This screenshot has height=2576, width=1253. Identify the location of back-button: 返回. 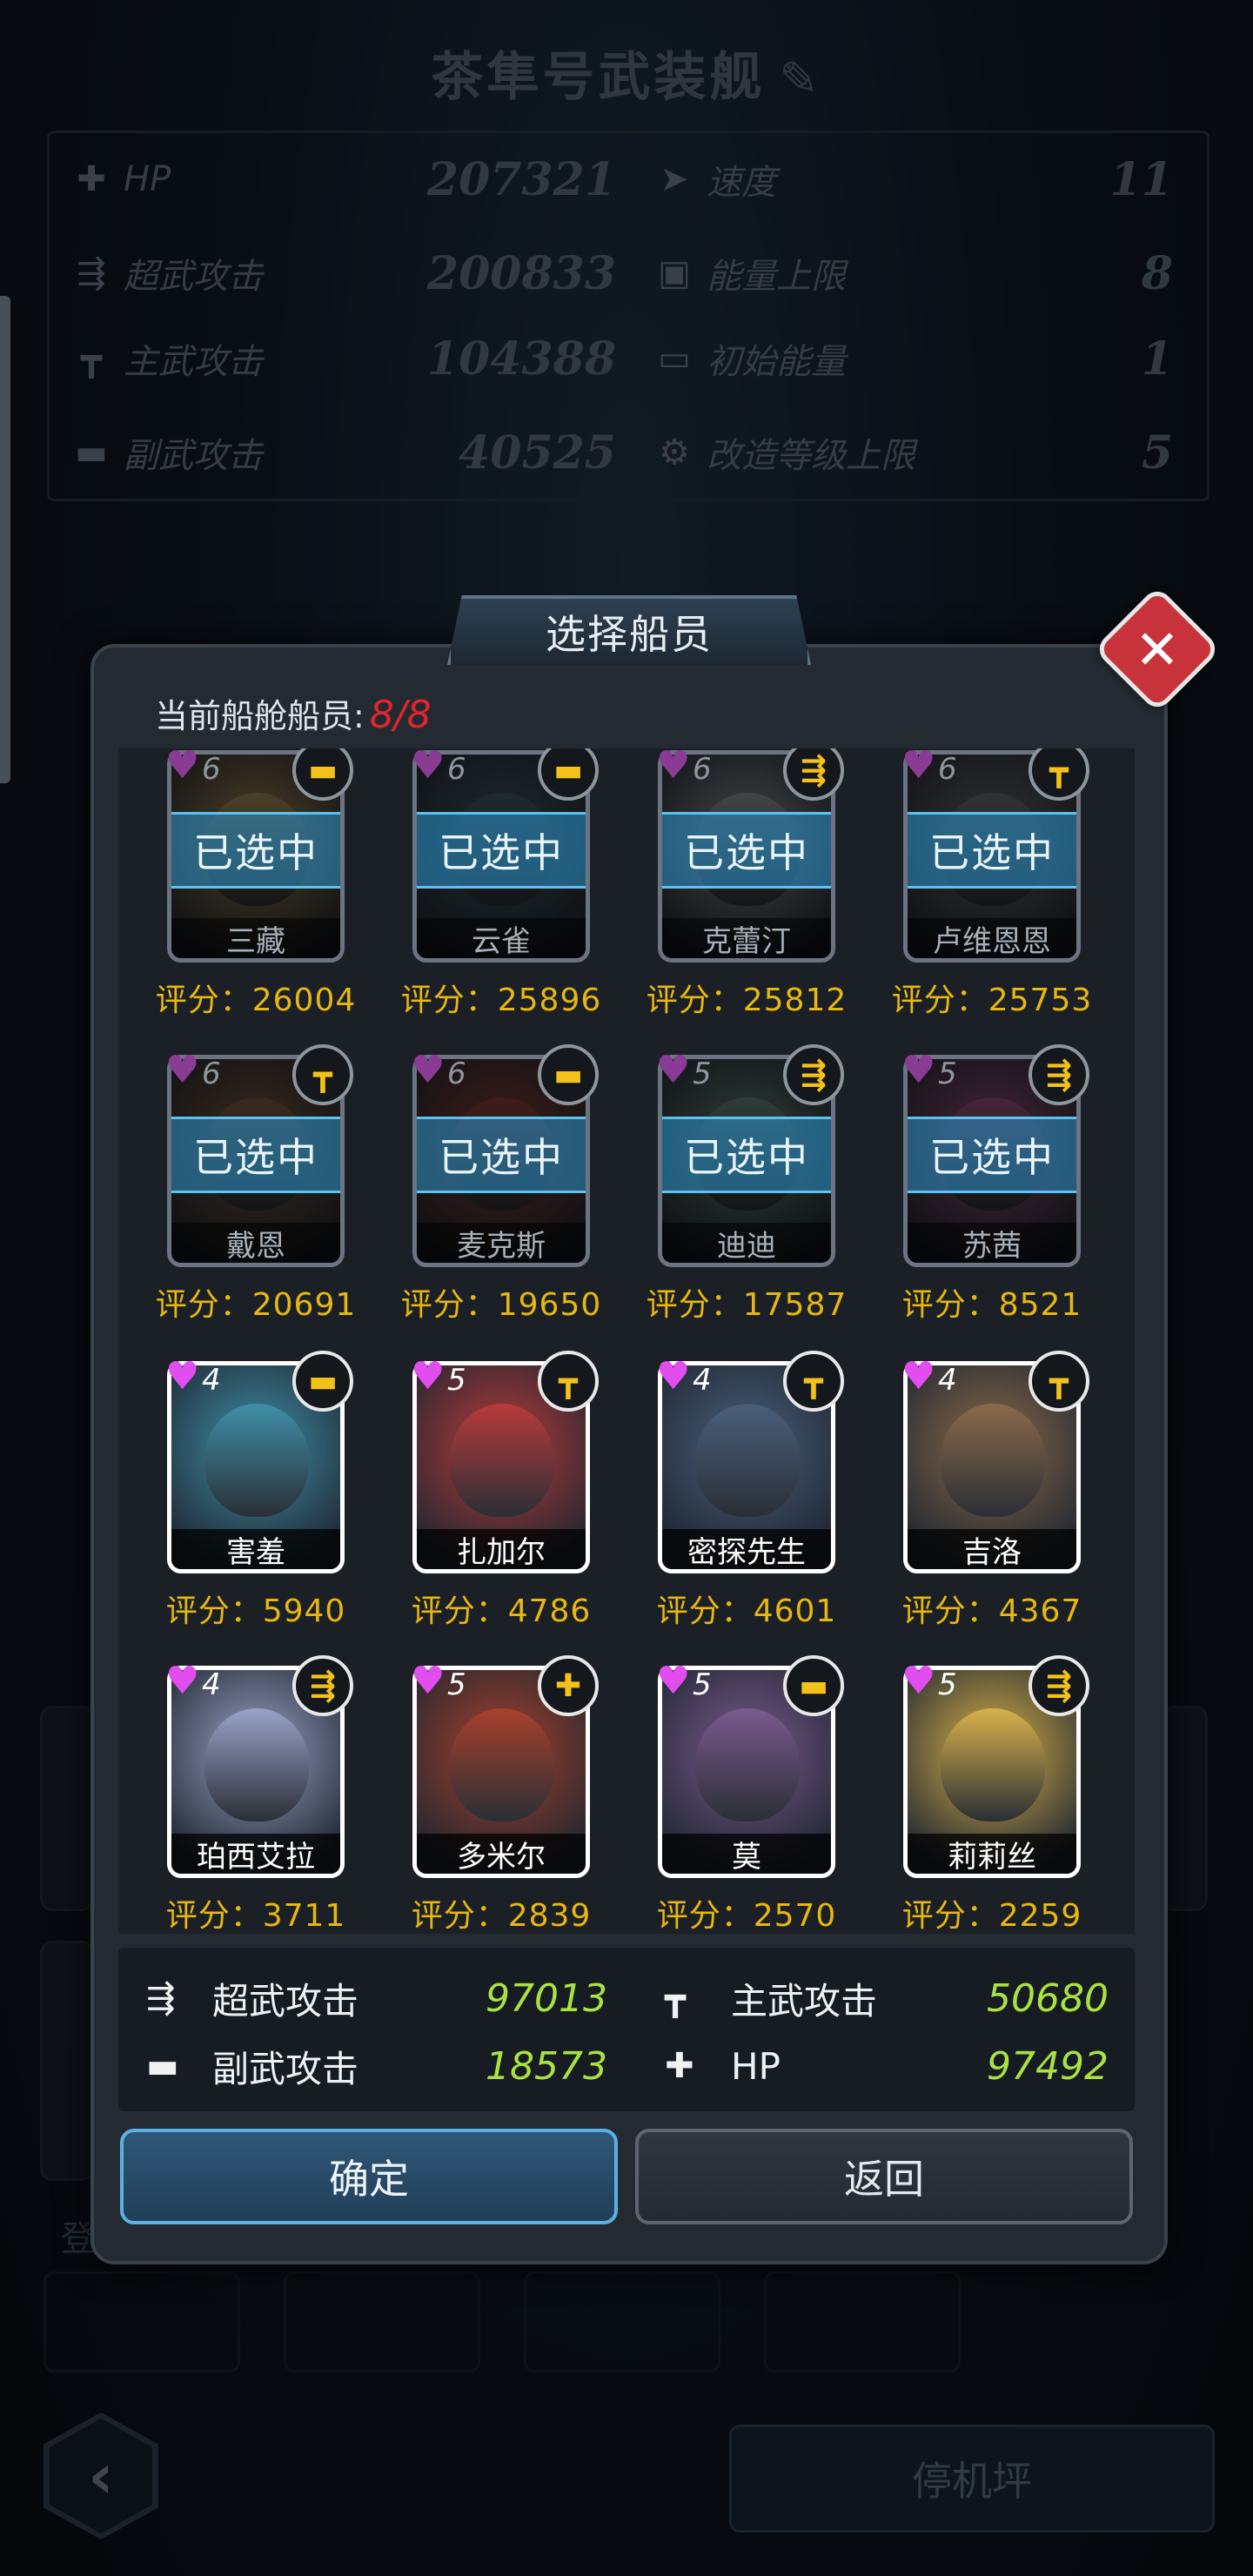
(884, 2176).